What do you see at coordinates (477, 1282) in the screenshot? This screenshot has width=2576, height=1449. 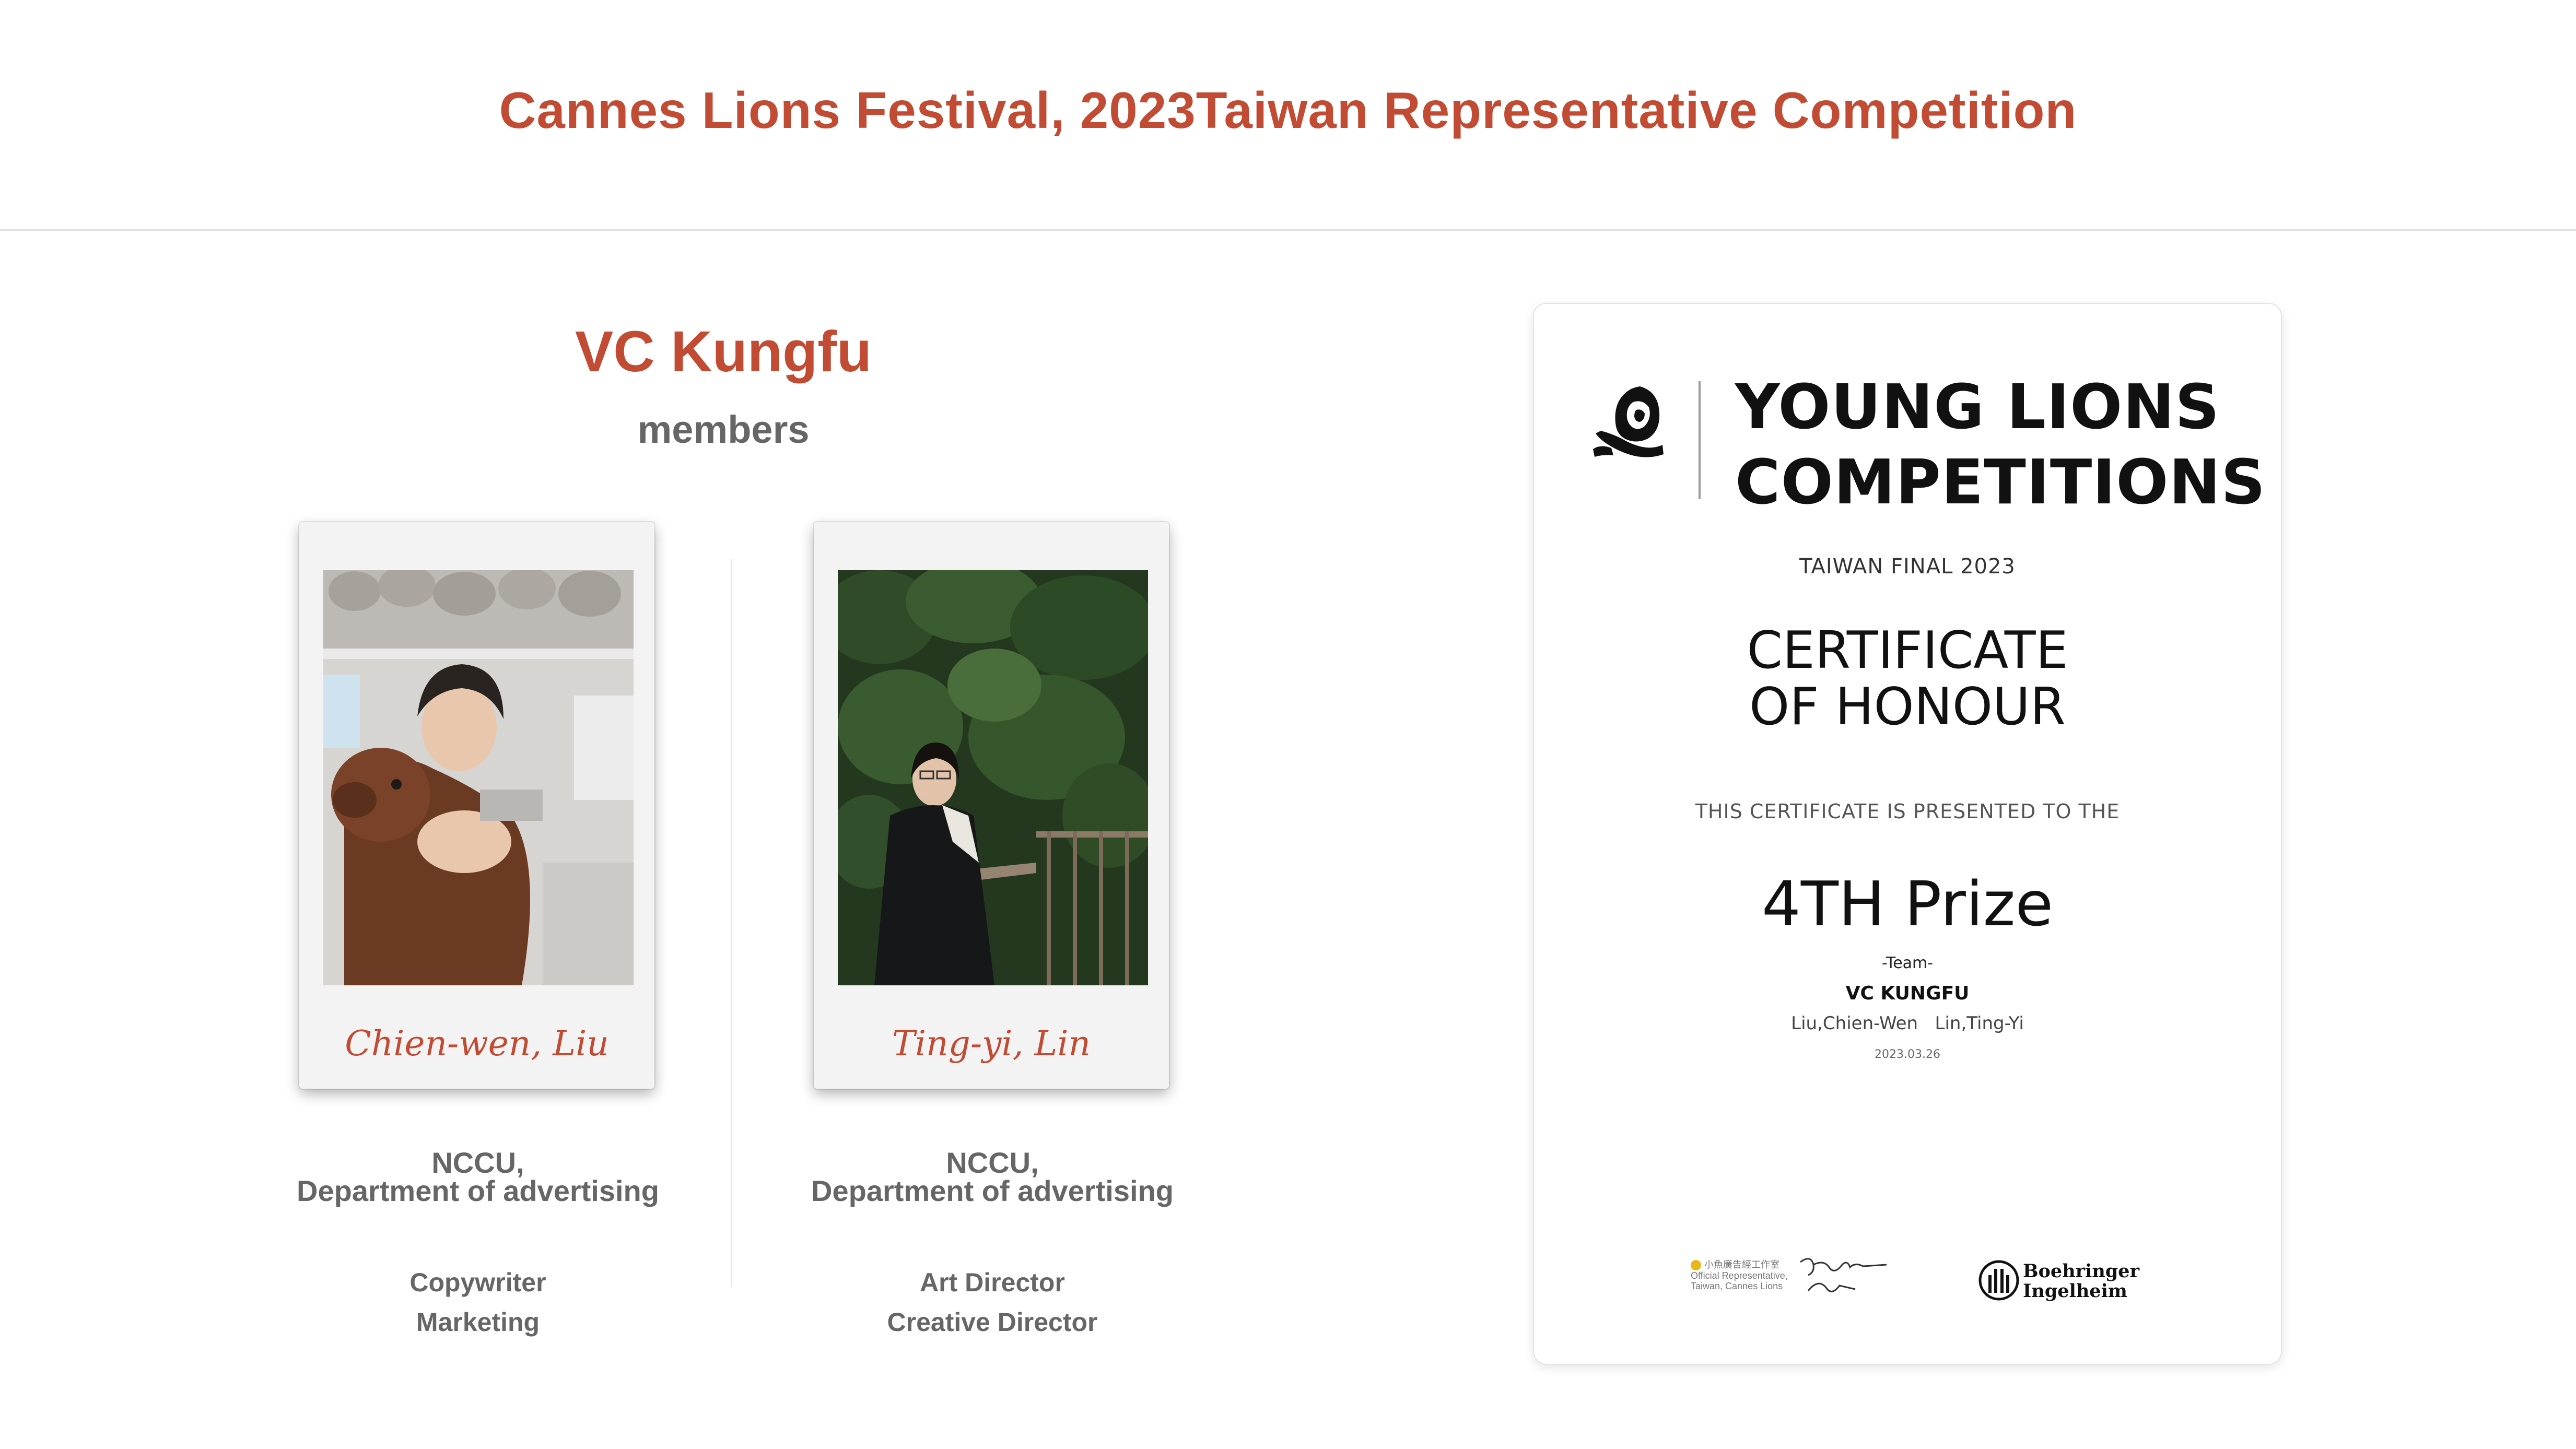 I see `member-role: Copywriter` at bounding box center [477, 1282].